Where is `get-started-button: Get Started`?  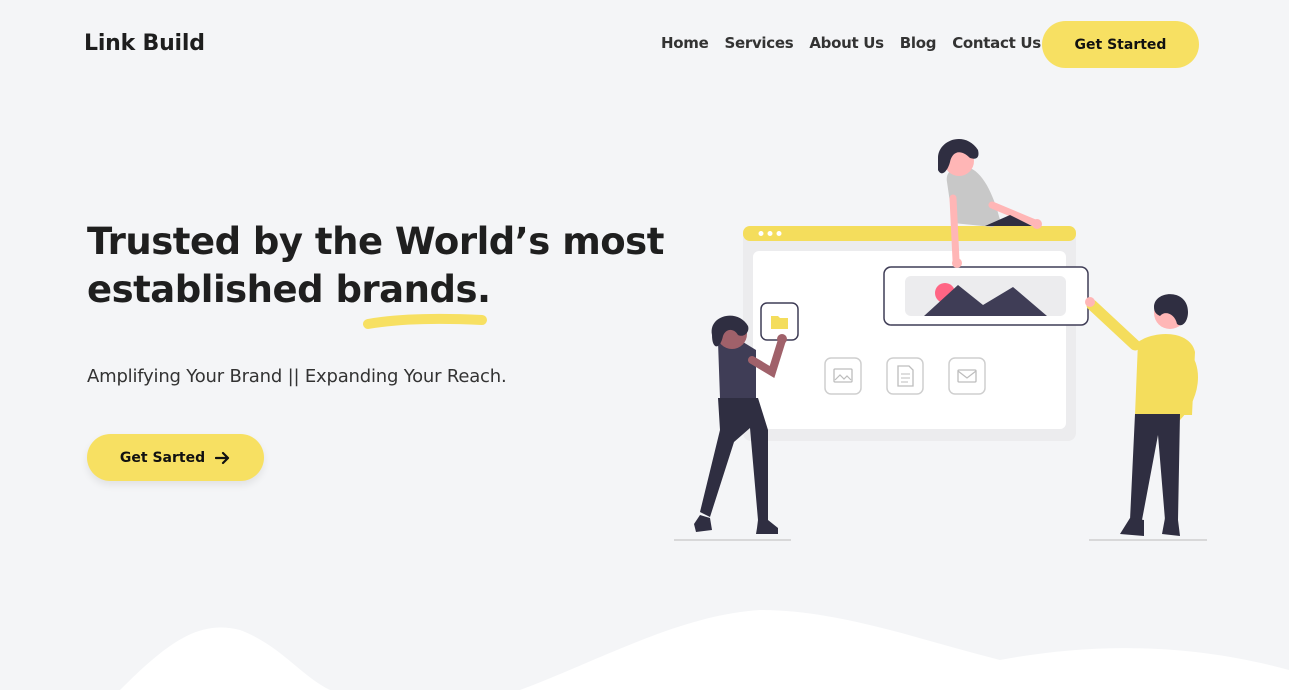 get-started-button: Get Started is located at coordinates (1120, 44).